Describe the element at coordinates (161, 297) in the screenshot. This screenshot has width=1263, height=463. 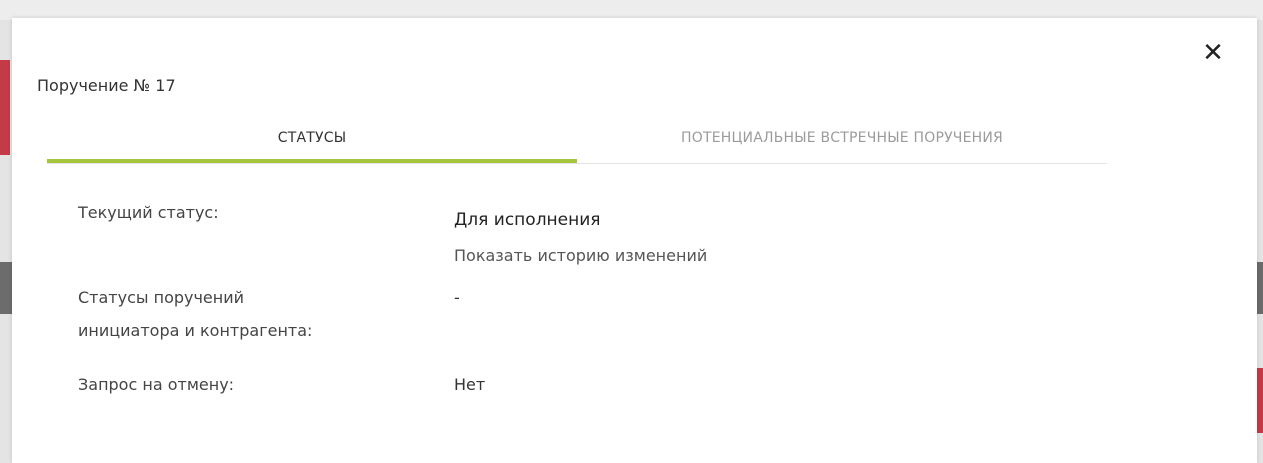
I see `counterparty-statuses-label-line1: Статусы поручений` at that location.